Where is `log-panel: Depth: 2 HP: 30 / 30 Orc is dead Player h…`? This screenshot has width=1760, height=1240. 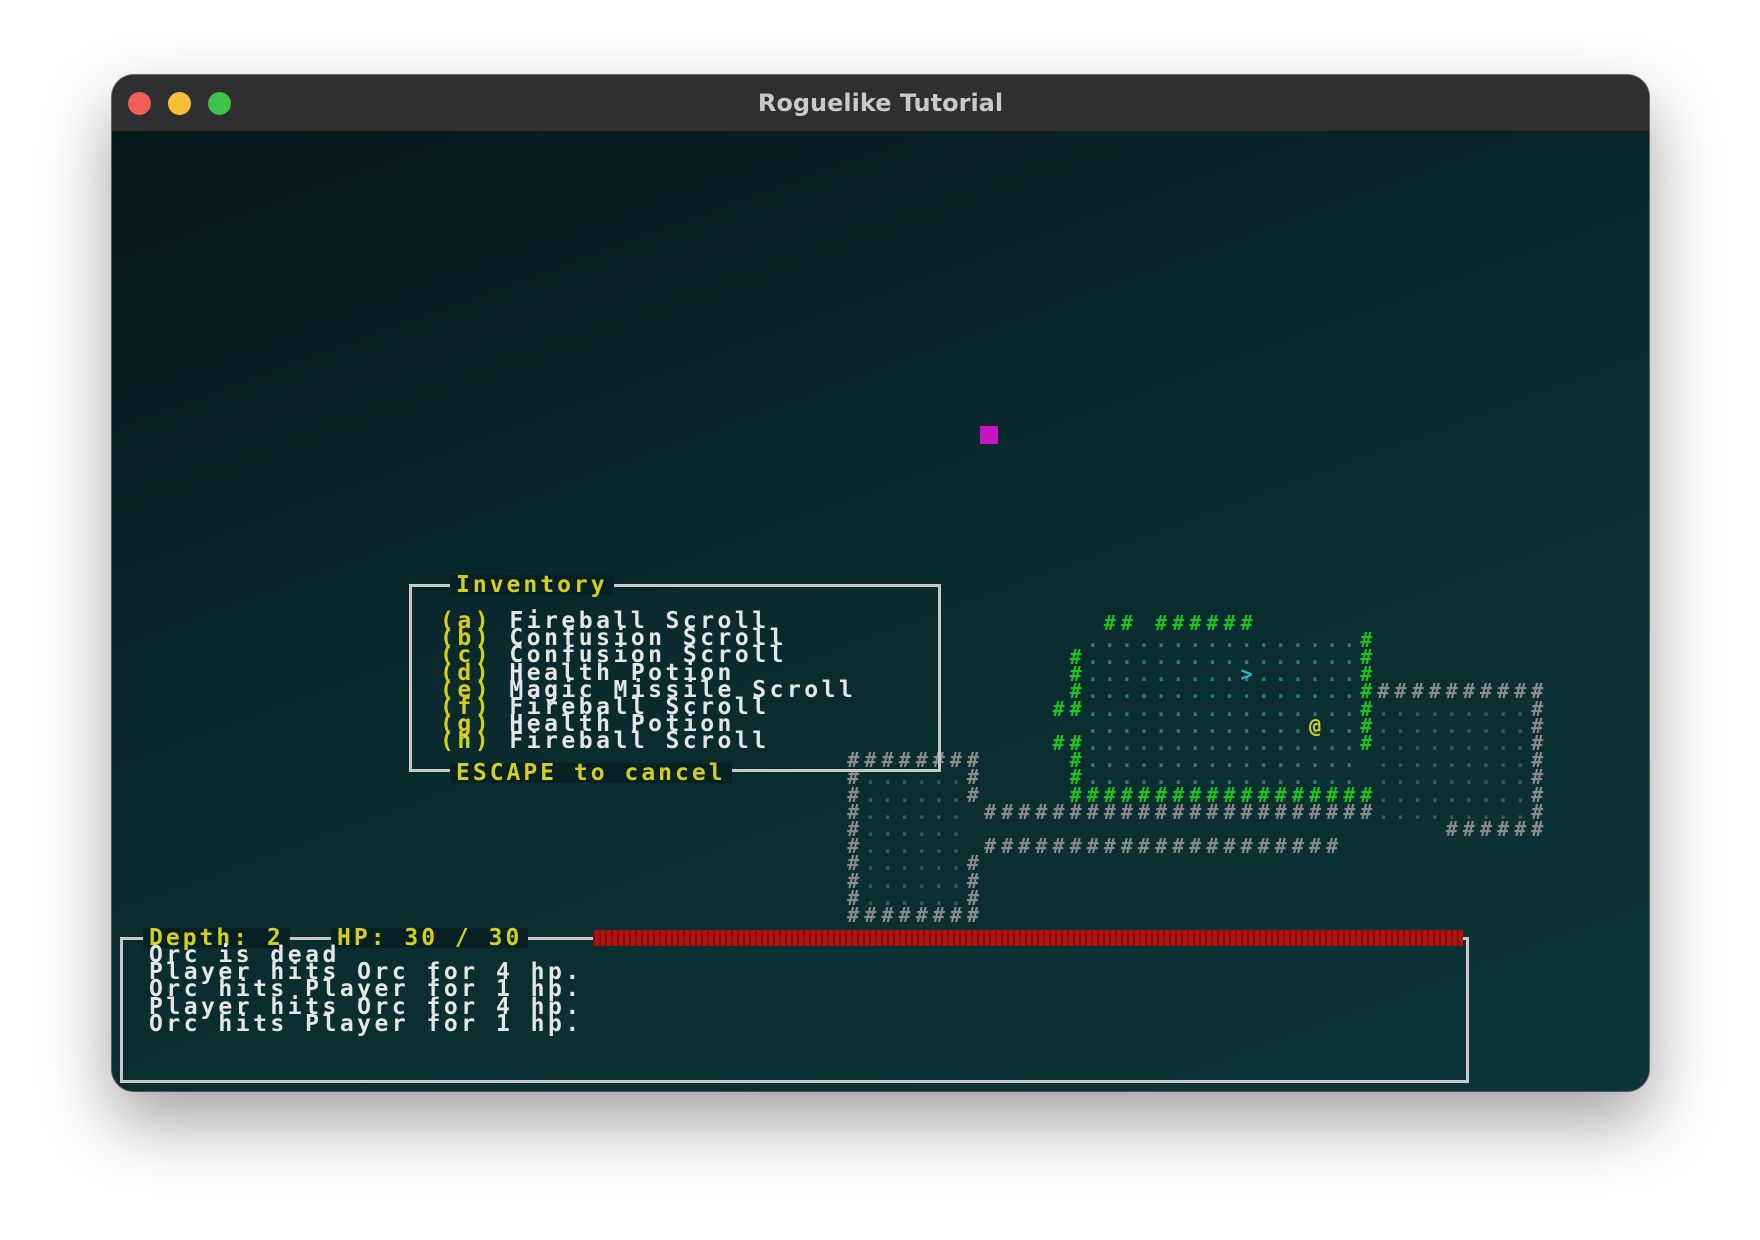 log-panel: Depth: 2 HP: 30 / 30 Orc is dead Player h… is located at coordinates (794, 1005).